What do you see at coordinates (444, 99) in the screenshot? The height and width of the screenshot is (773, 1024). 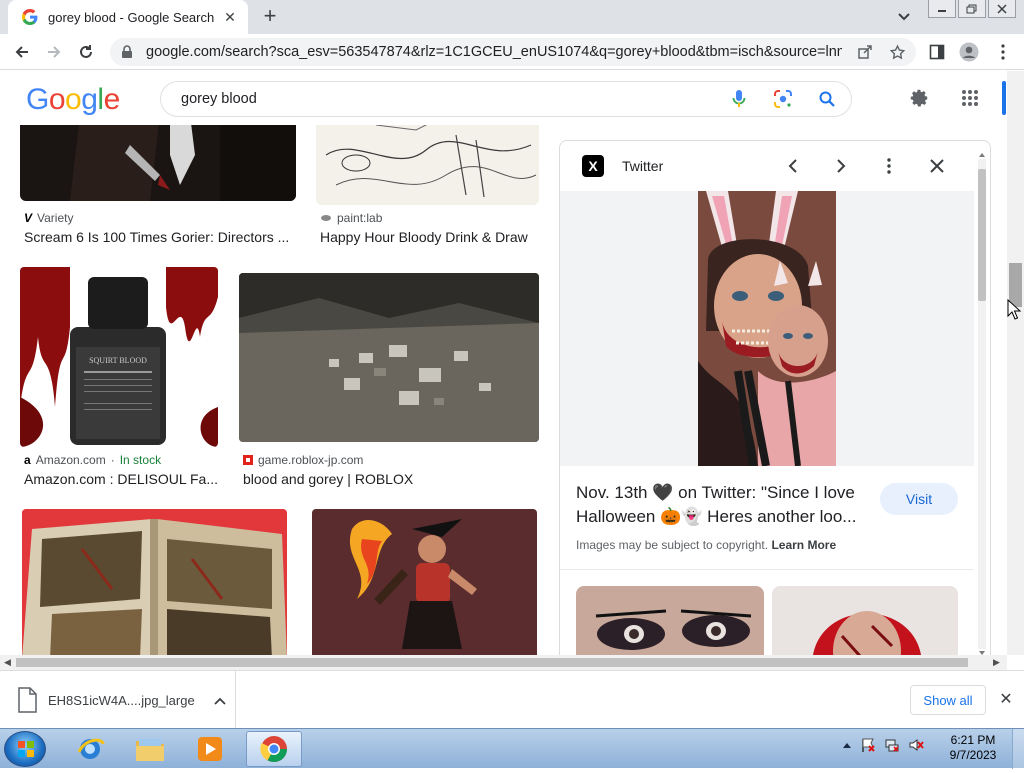 I see `search-input: gorey blood` at bounding box center [444, 99].